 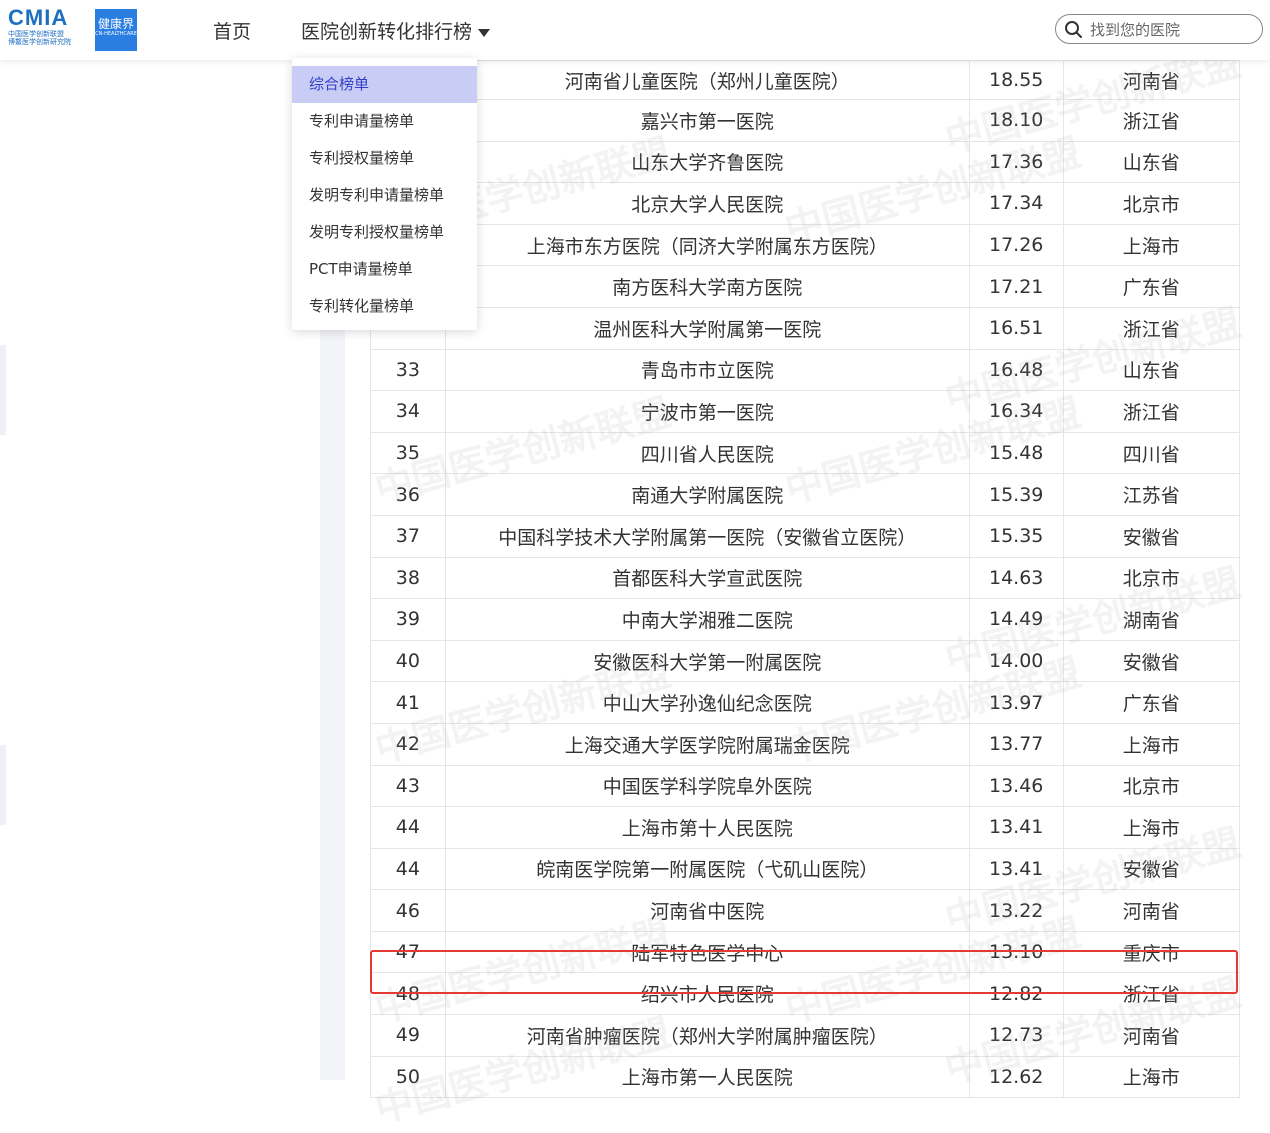 What do you see at coordinates (707, 536) in the screenshot?
I see `hospital-name-cell: 中国科学技术大学附属第一医院（安徽省立医院）` at bounding box center [707, 536].